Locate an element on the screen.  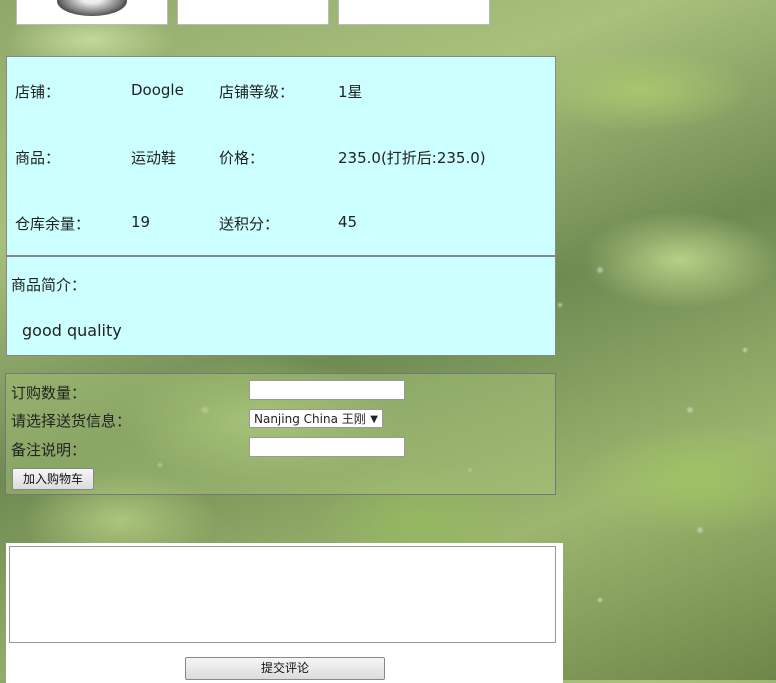
points-label: 送积分： is located at coordinates (249, 224).